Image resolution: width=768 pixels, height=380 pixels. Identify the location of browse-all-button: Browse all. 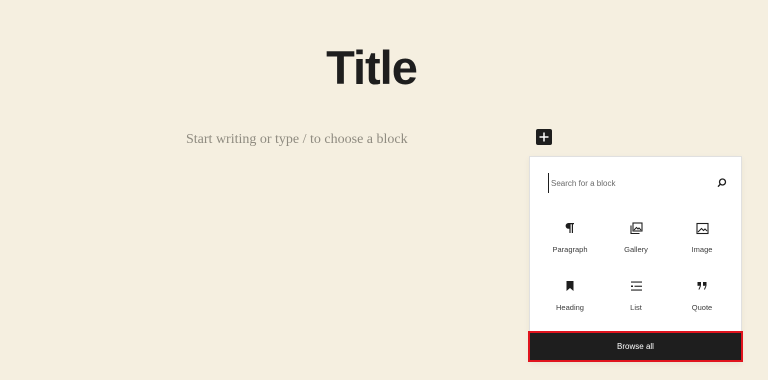
(635, 346).